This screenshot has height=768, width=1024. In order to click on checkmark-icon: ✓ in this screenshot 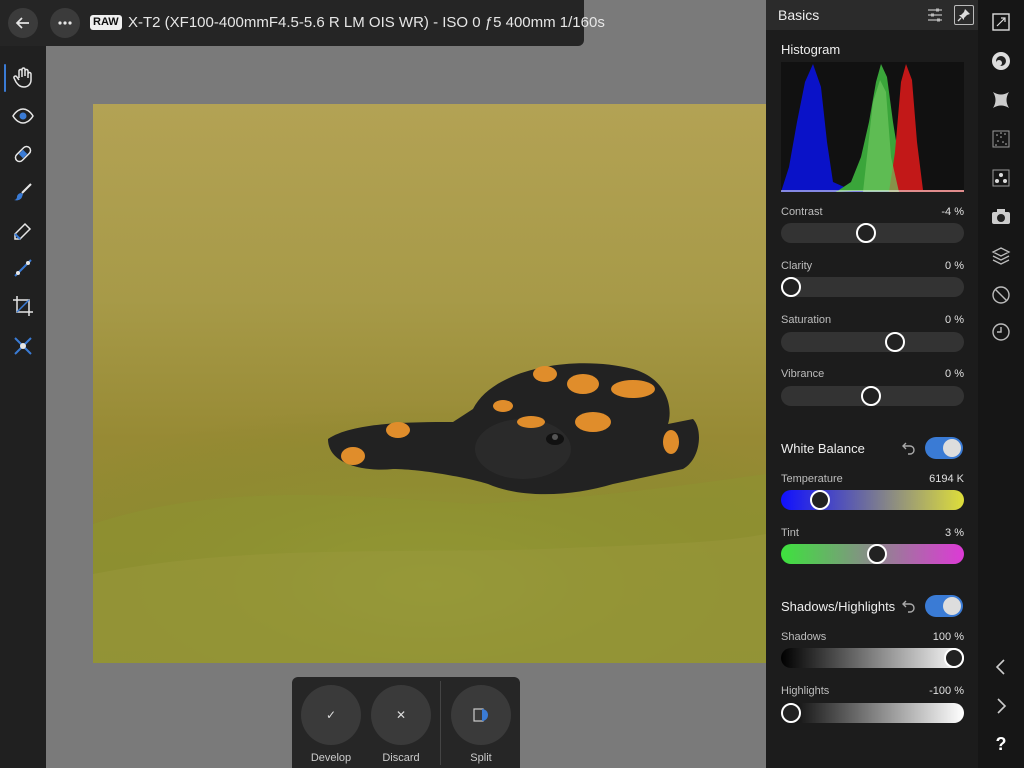, I will do `click(331, 715)`.